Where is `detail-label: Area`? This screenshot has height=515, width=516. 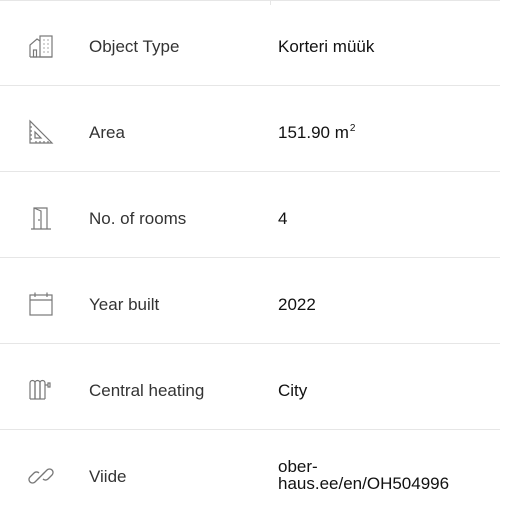
detail-label: Area is located at coordinates (107, 132).